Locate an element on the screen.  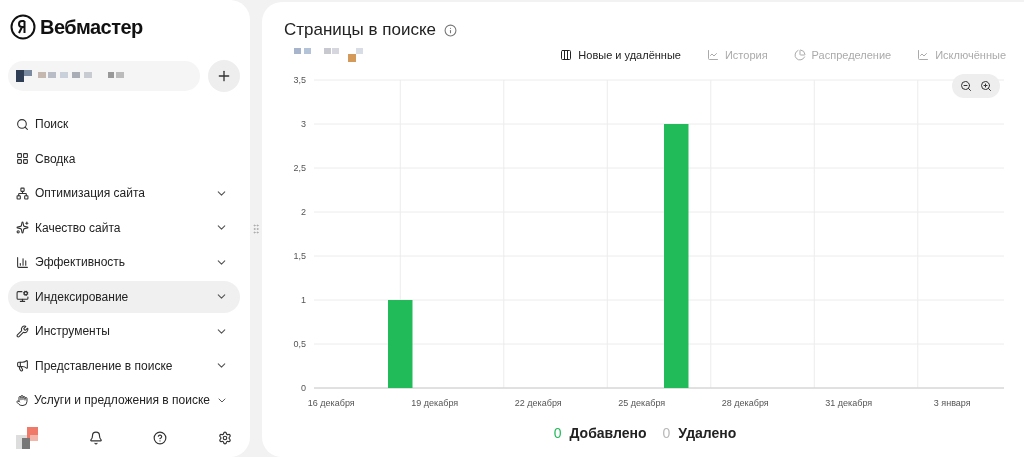
avatar is located at coordinates (27, 438).